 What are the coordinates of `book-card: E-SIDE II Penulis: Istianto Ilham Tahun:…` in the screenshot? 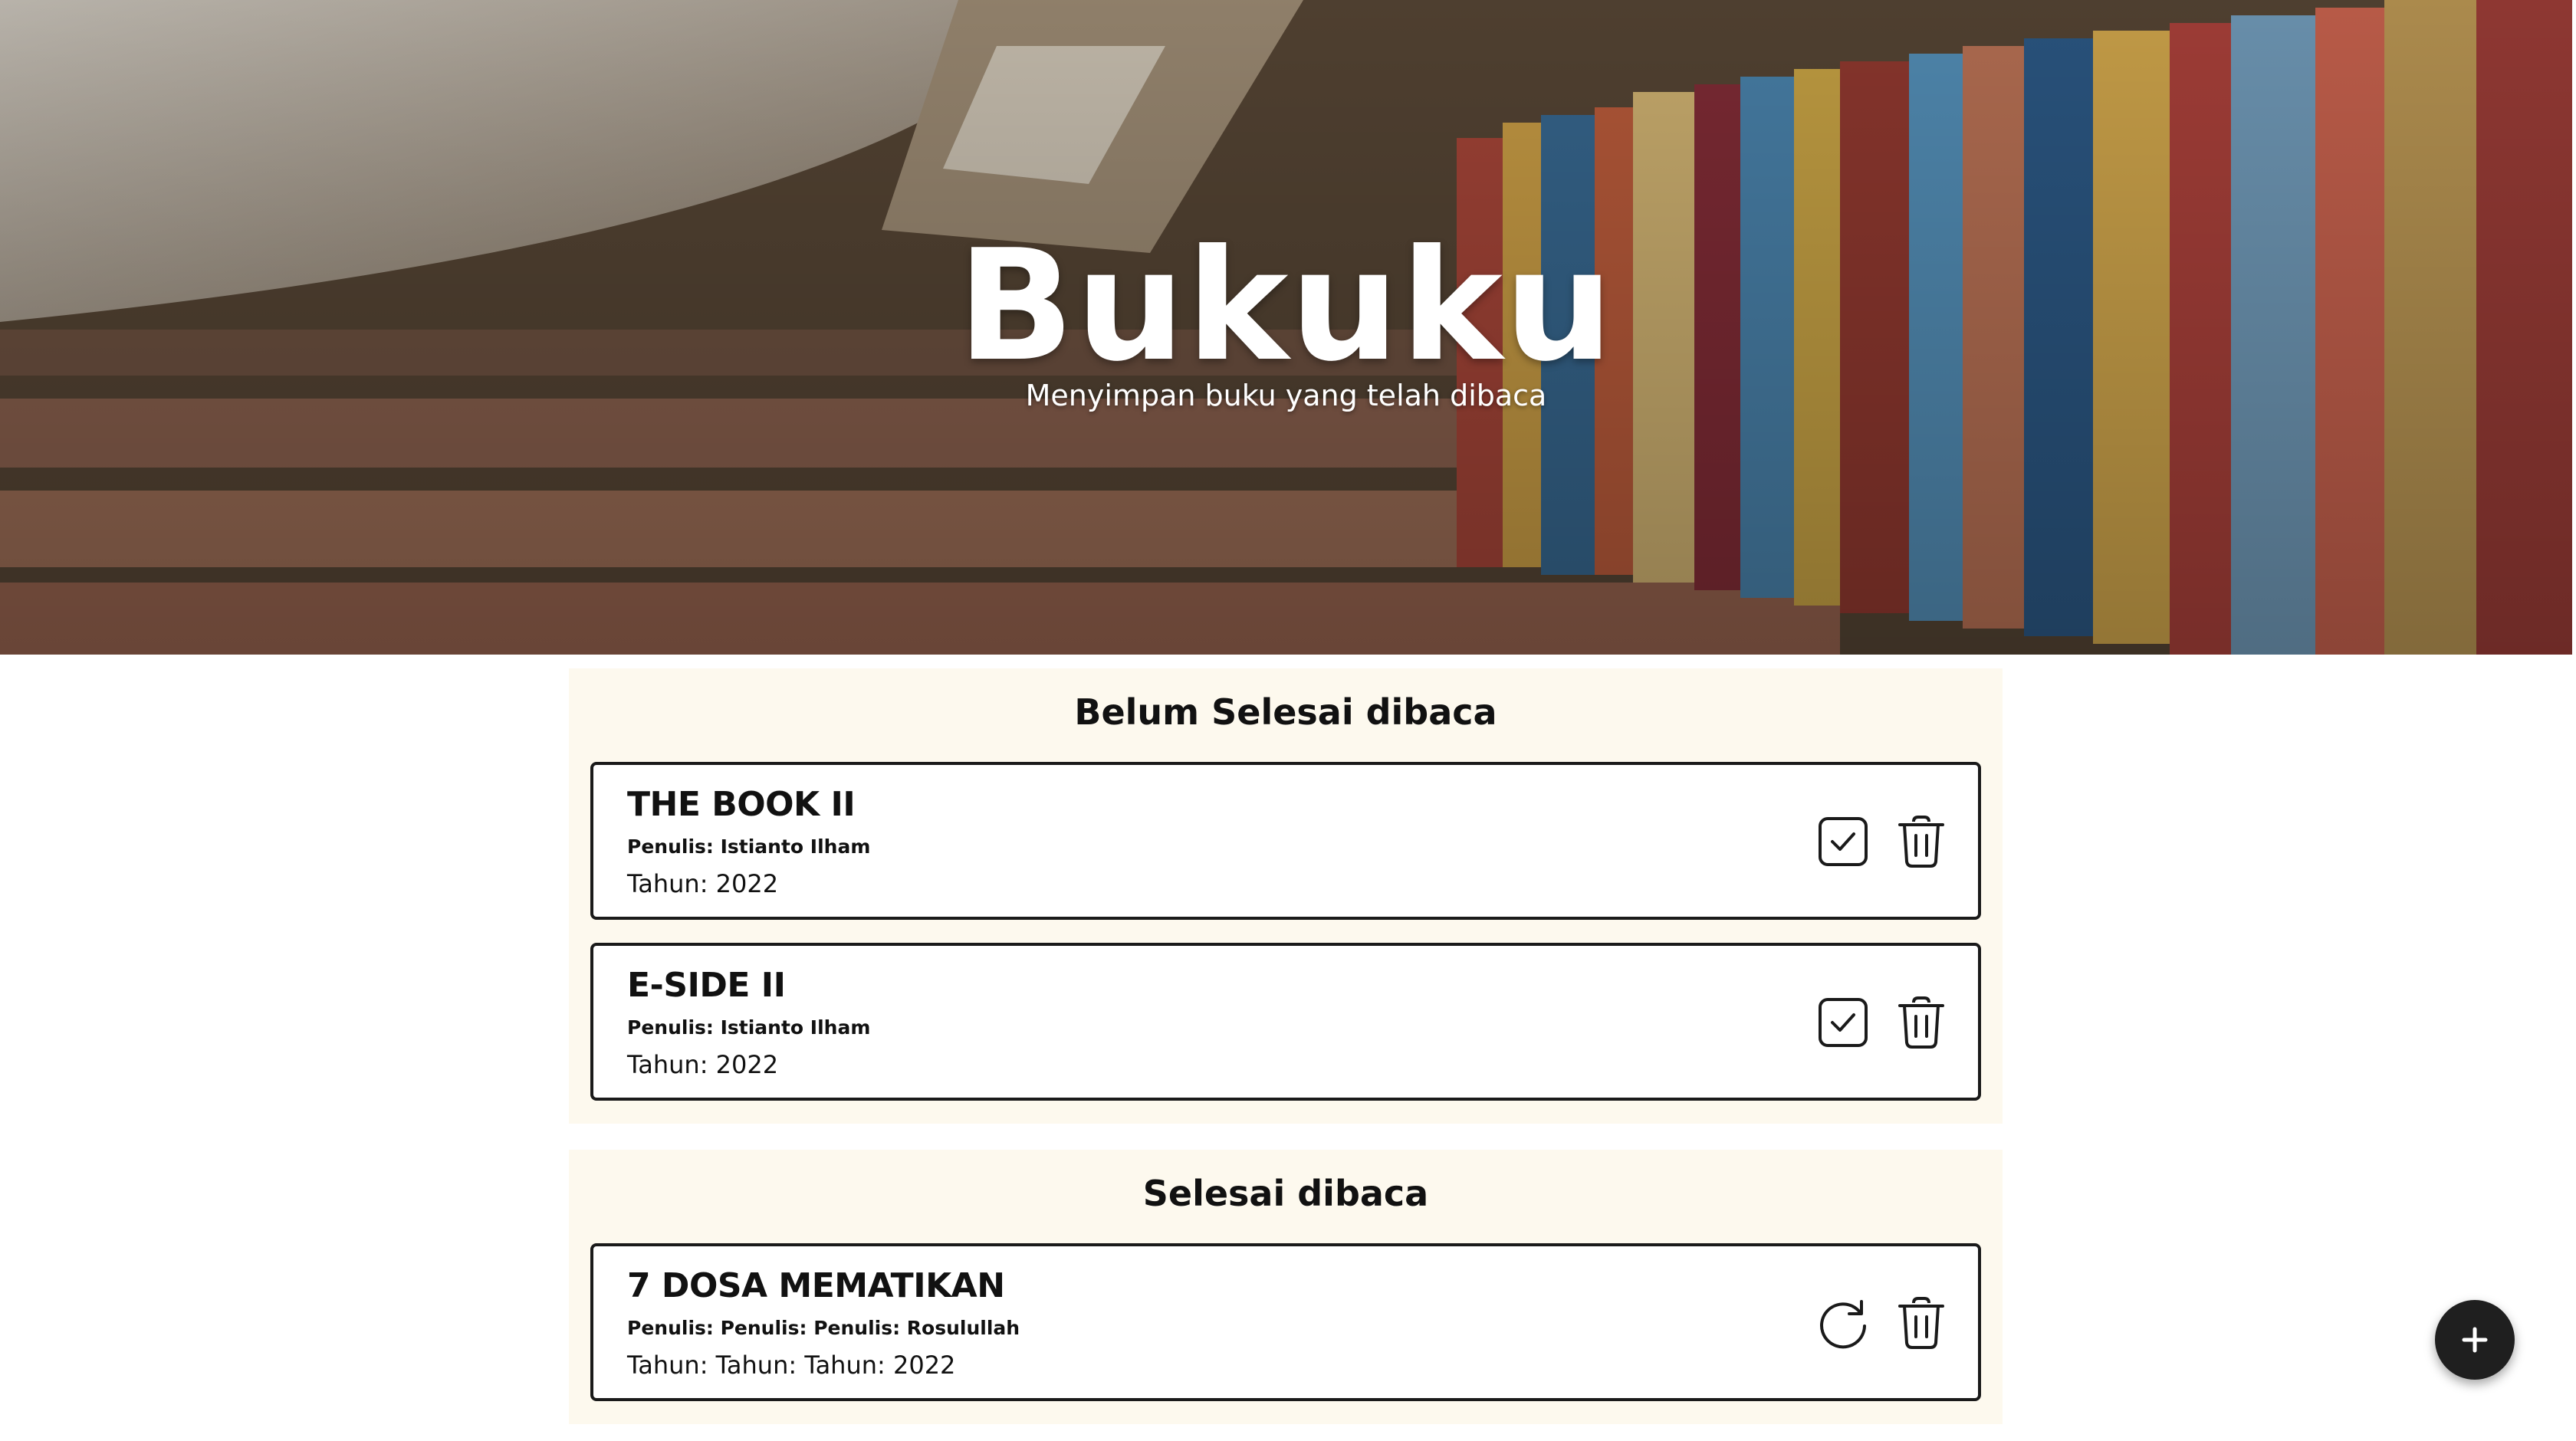 It's located at (1286, 1022).